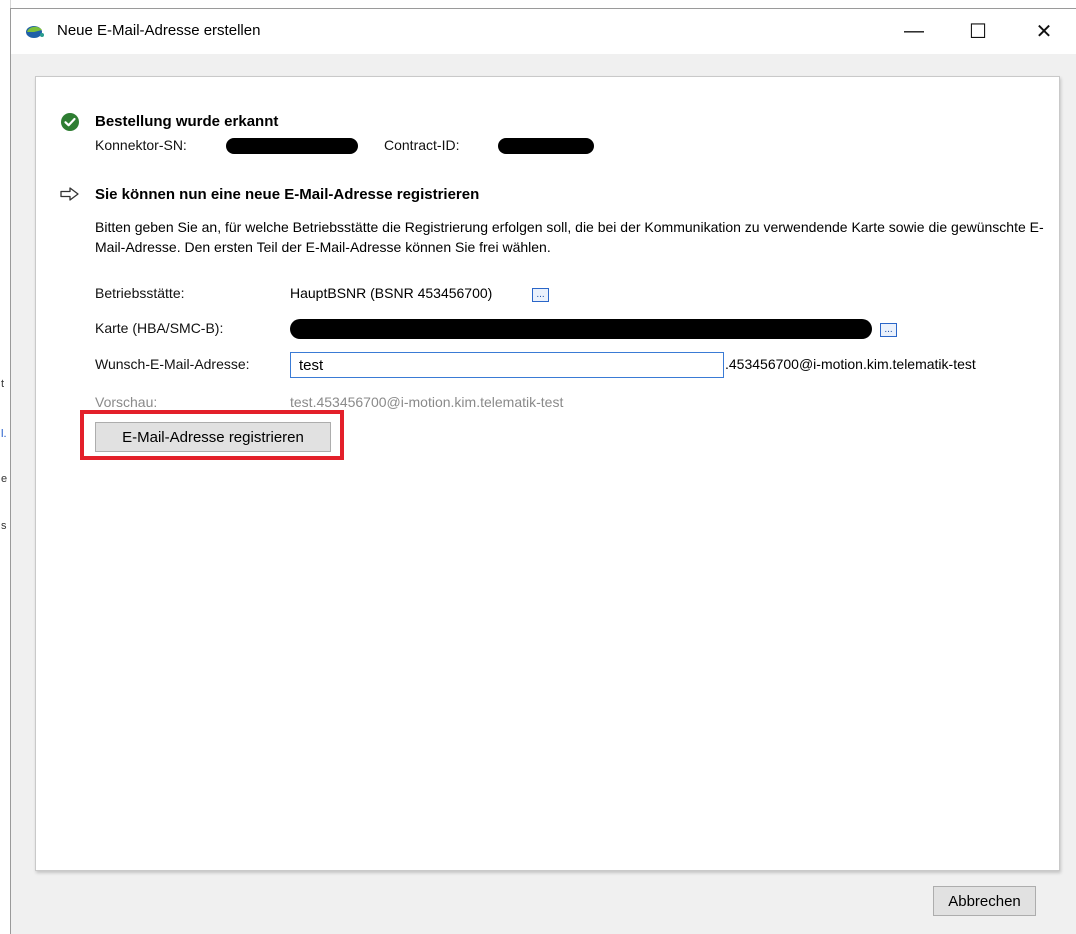 The width and height of the screenshot is (1076, 934). What do you see at coordinates (292, 146) in the screenshot?
I see `redacted-connector-sn` at bounding box center [292, 146].